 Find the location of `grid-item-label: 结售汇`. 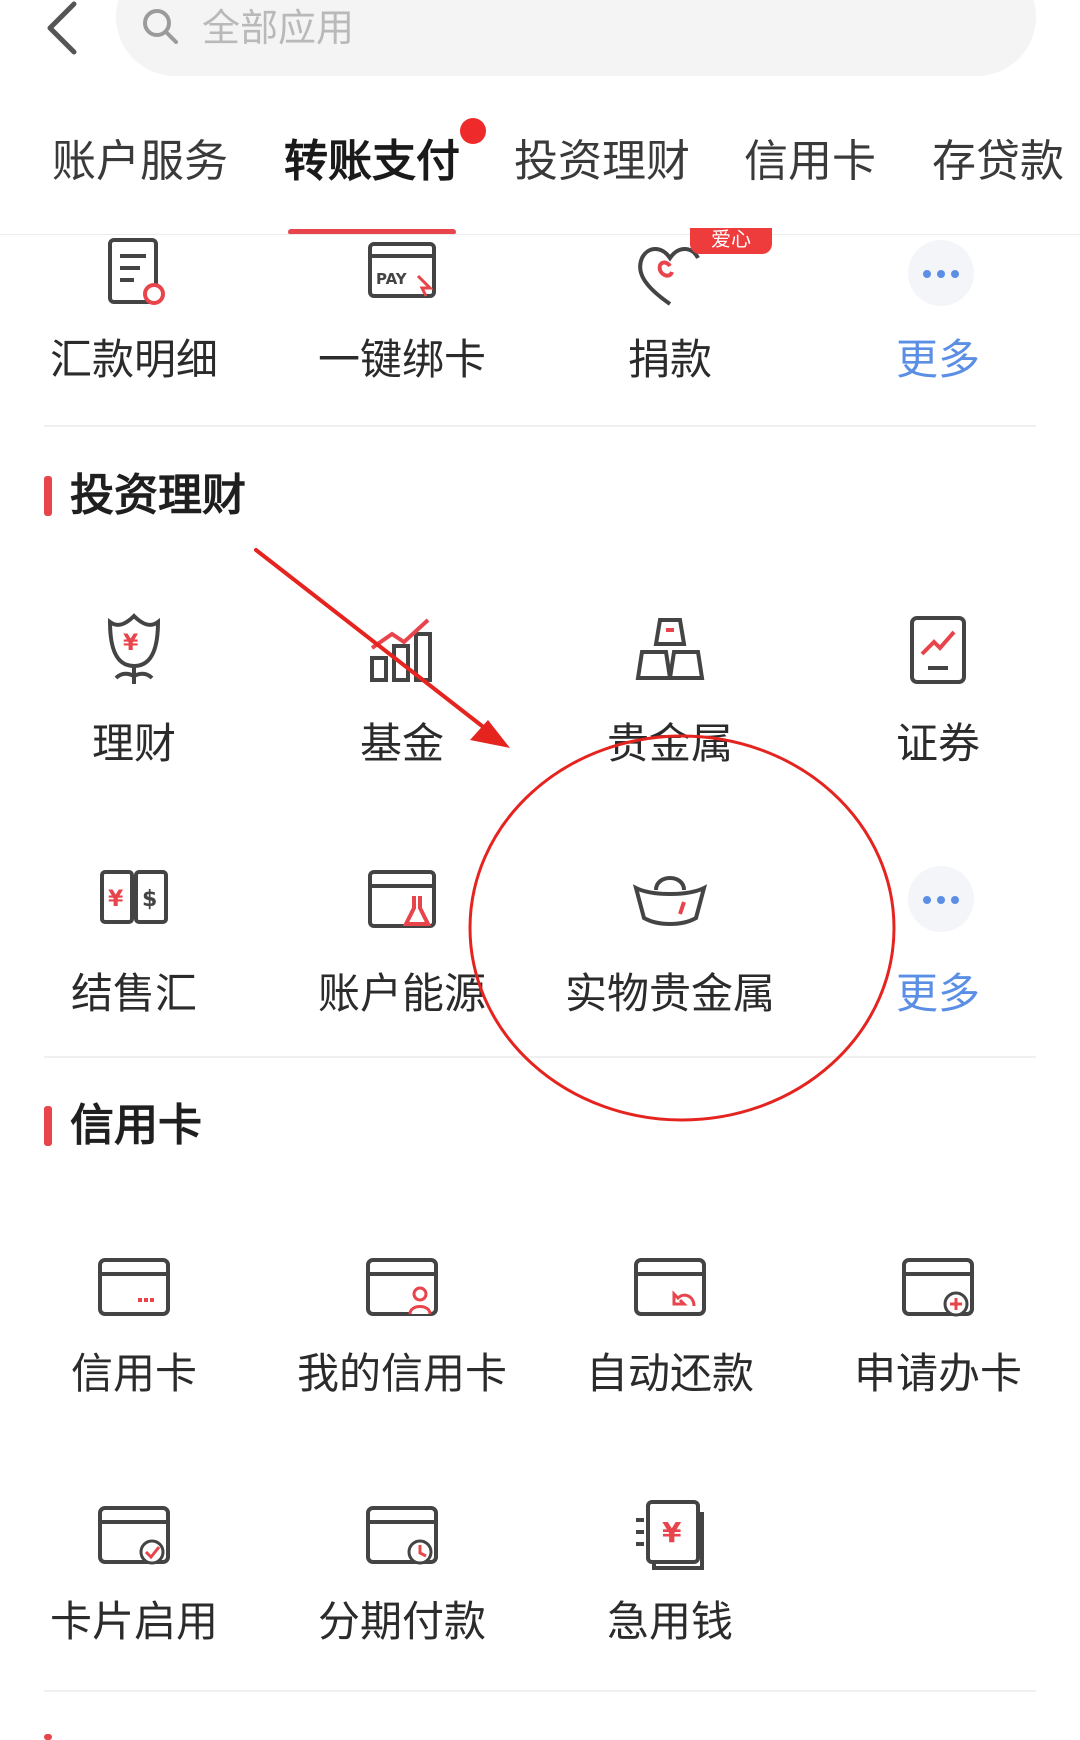

grid-item-label: 结售汇 is located at coordinates (133, 993).